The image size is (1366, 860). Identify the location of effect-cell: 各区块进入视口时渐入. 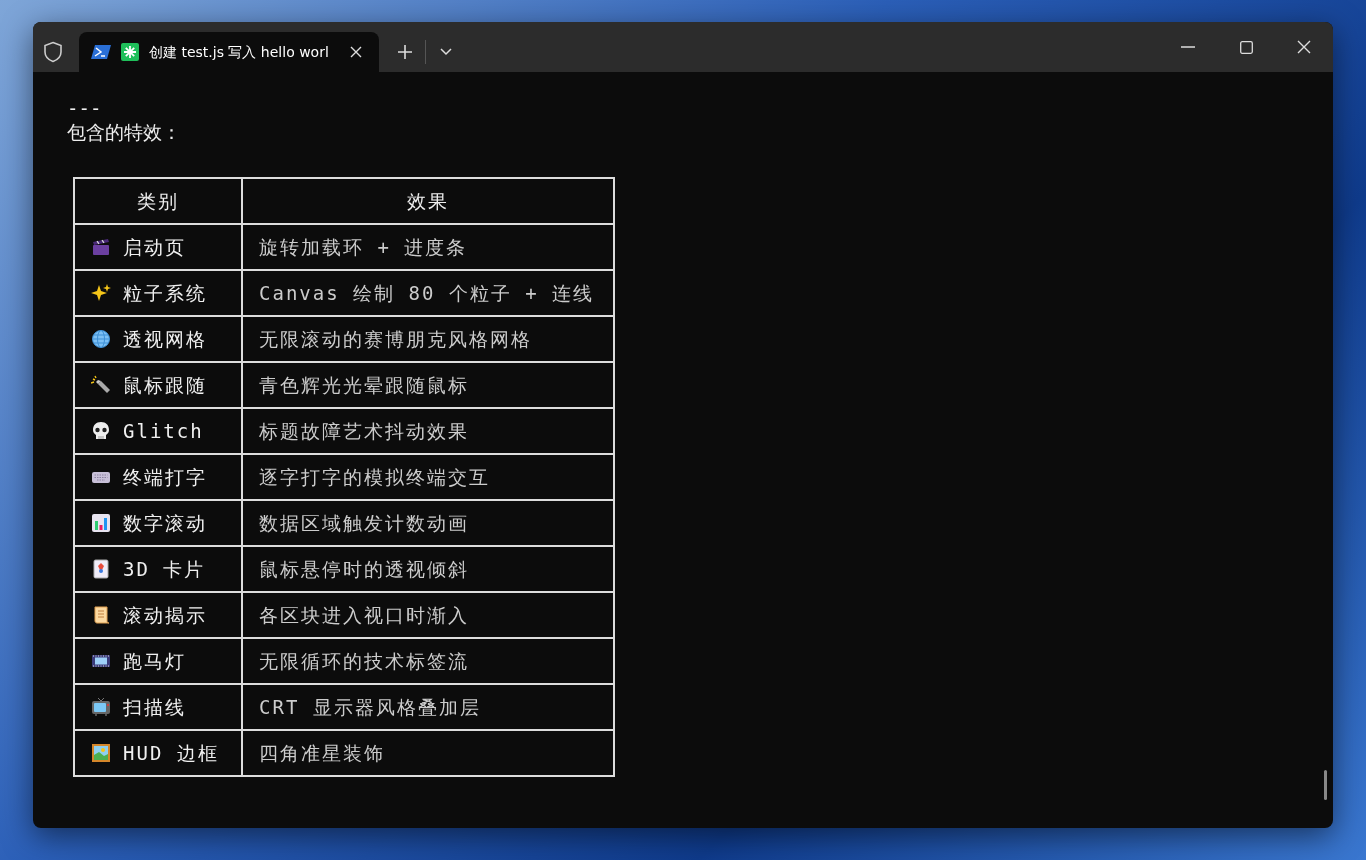
(428, 615).